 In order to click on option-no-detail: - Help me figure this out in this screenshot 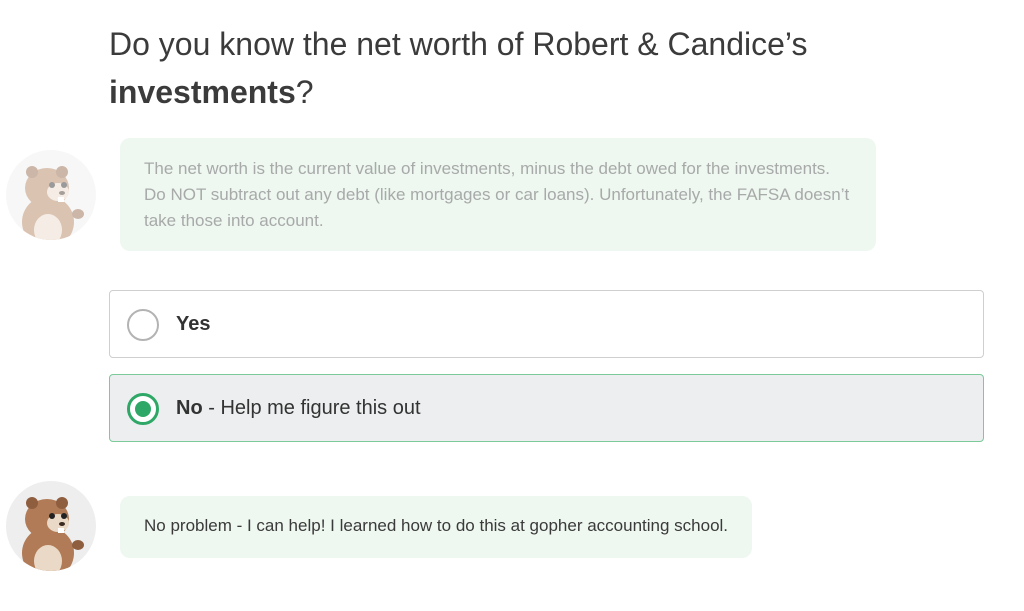, I will do `click(311, 408)`.